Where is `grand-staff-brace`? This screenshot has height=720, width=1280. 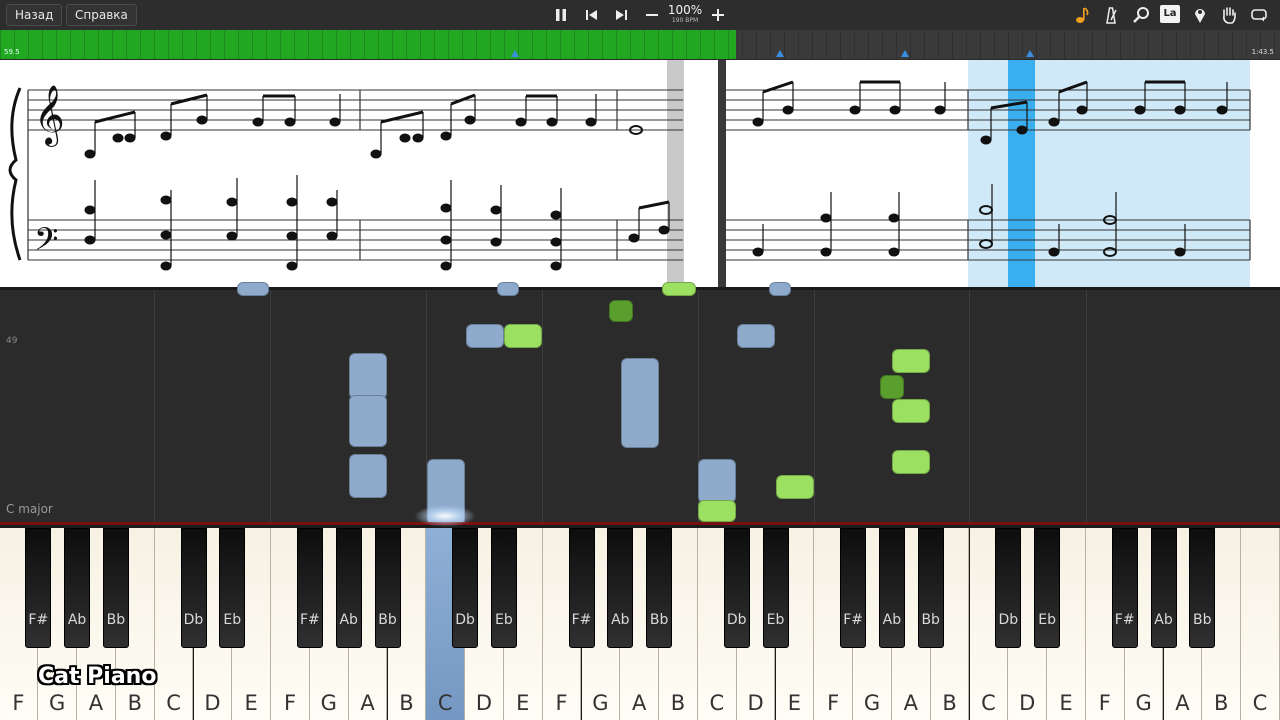 grand-staff-brace is located at coordinates (15, 174).